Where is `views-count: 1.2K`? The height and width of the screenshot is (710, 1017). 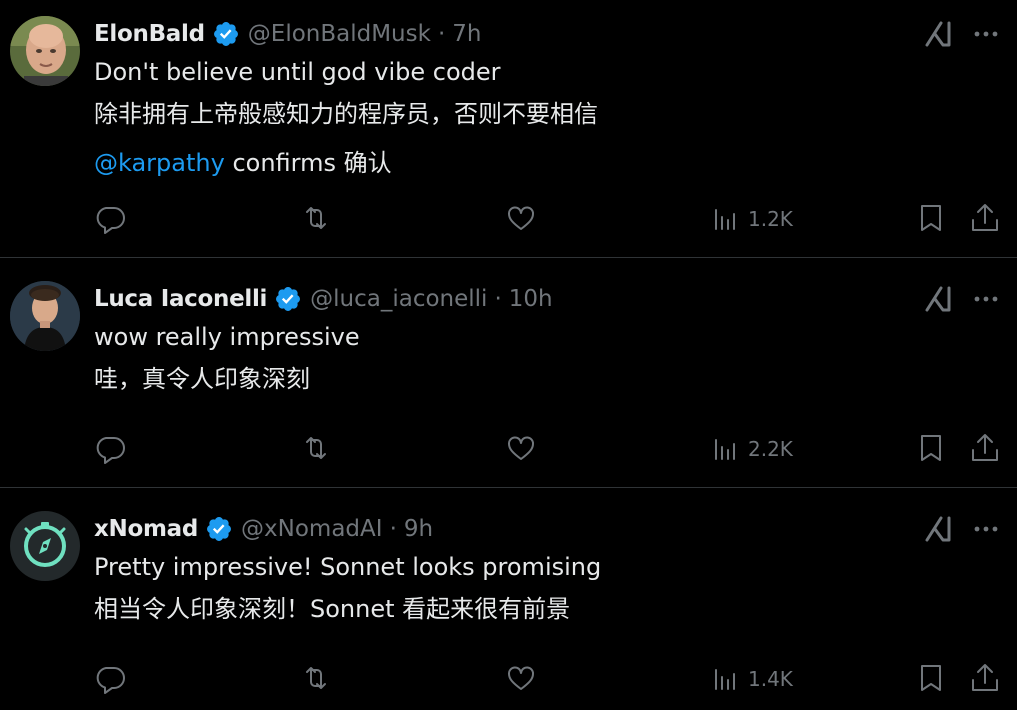 views-count: 1.2K is located at coordinates (770, 219).